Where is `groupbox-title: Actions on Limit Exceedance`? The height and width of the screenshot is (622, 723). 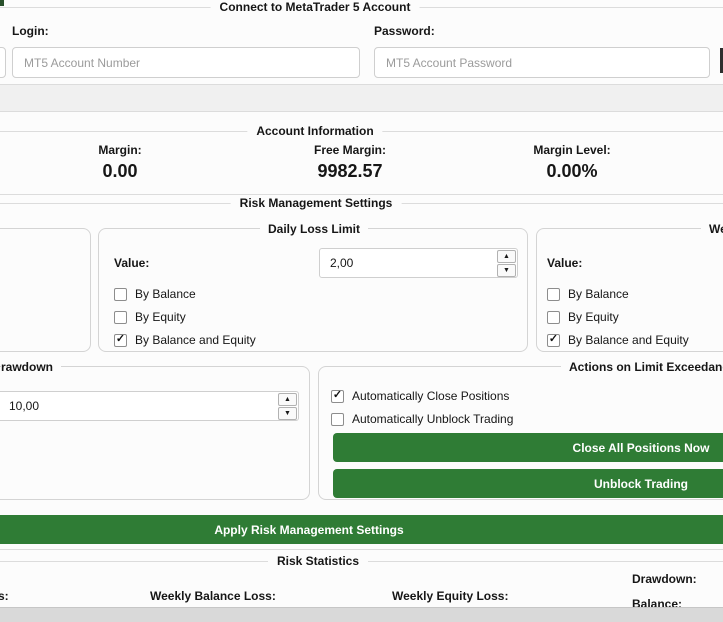 groupbox-title: Actions on Limit Exceedance is located at coordinates (642, 367).